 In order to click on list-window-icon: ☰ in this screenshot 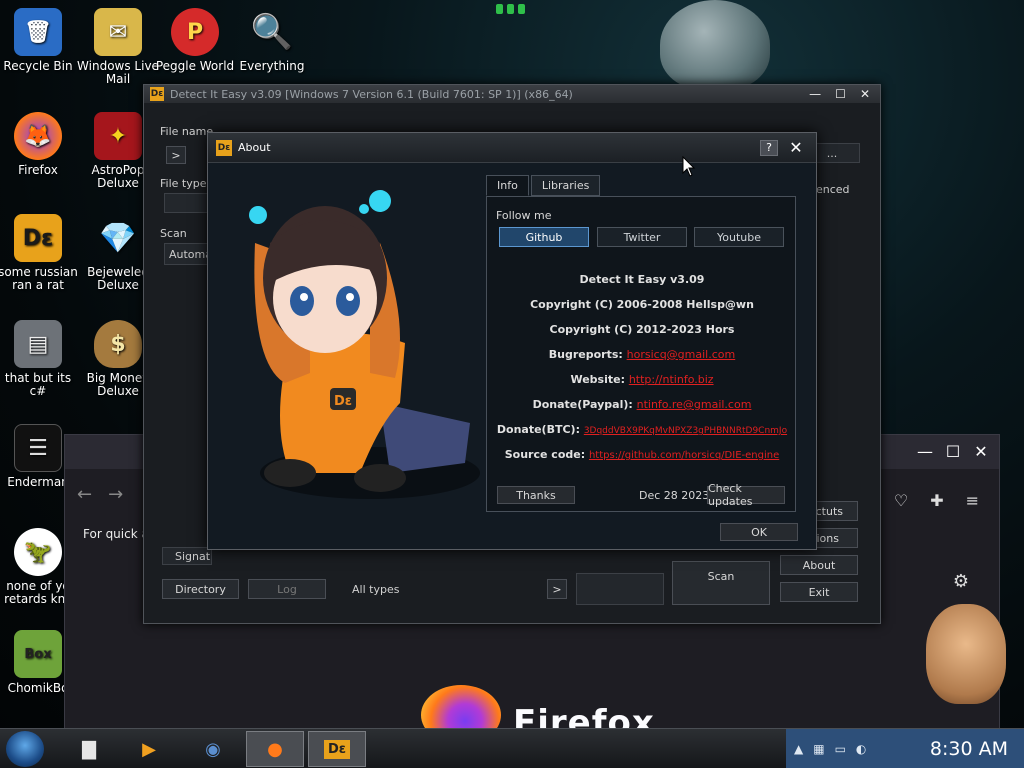, I will do `click(38, 448)`.